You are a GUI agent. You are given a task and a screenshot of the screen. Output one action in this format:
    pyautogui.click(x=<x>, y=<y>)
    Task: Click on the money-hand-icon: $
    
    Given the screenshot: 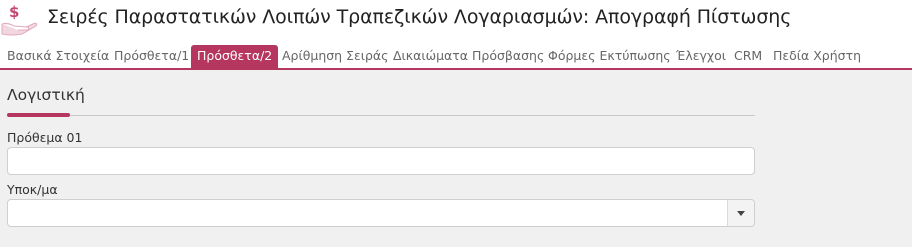 What is the action you would take?
    pyautogui.click(x=20, y=19)
    